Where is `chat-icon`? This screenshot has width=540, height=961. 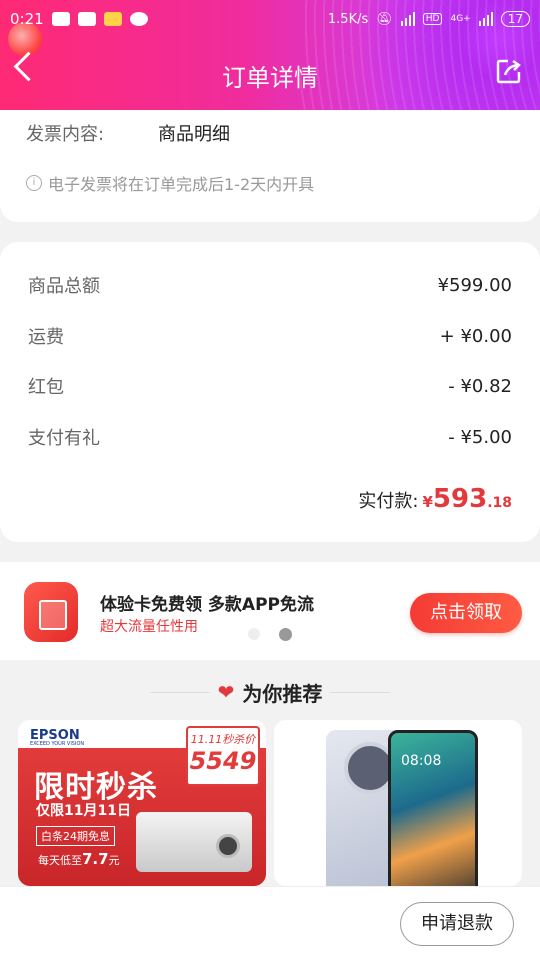
chat-icon is located at coordinates (86, 19).